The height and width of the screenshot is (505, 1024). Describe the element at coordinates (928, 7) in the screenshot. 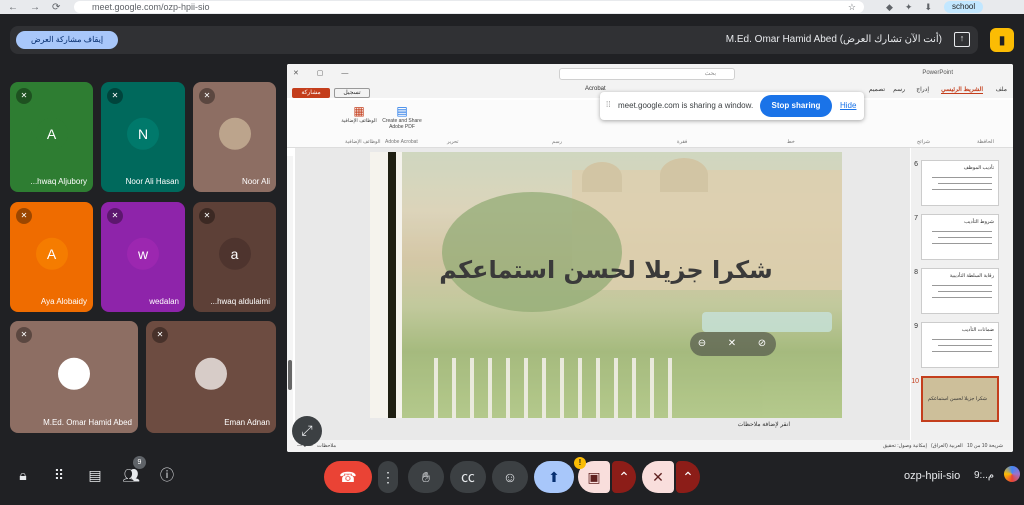

I see `downloads-icon: ⬇` at that location.